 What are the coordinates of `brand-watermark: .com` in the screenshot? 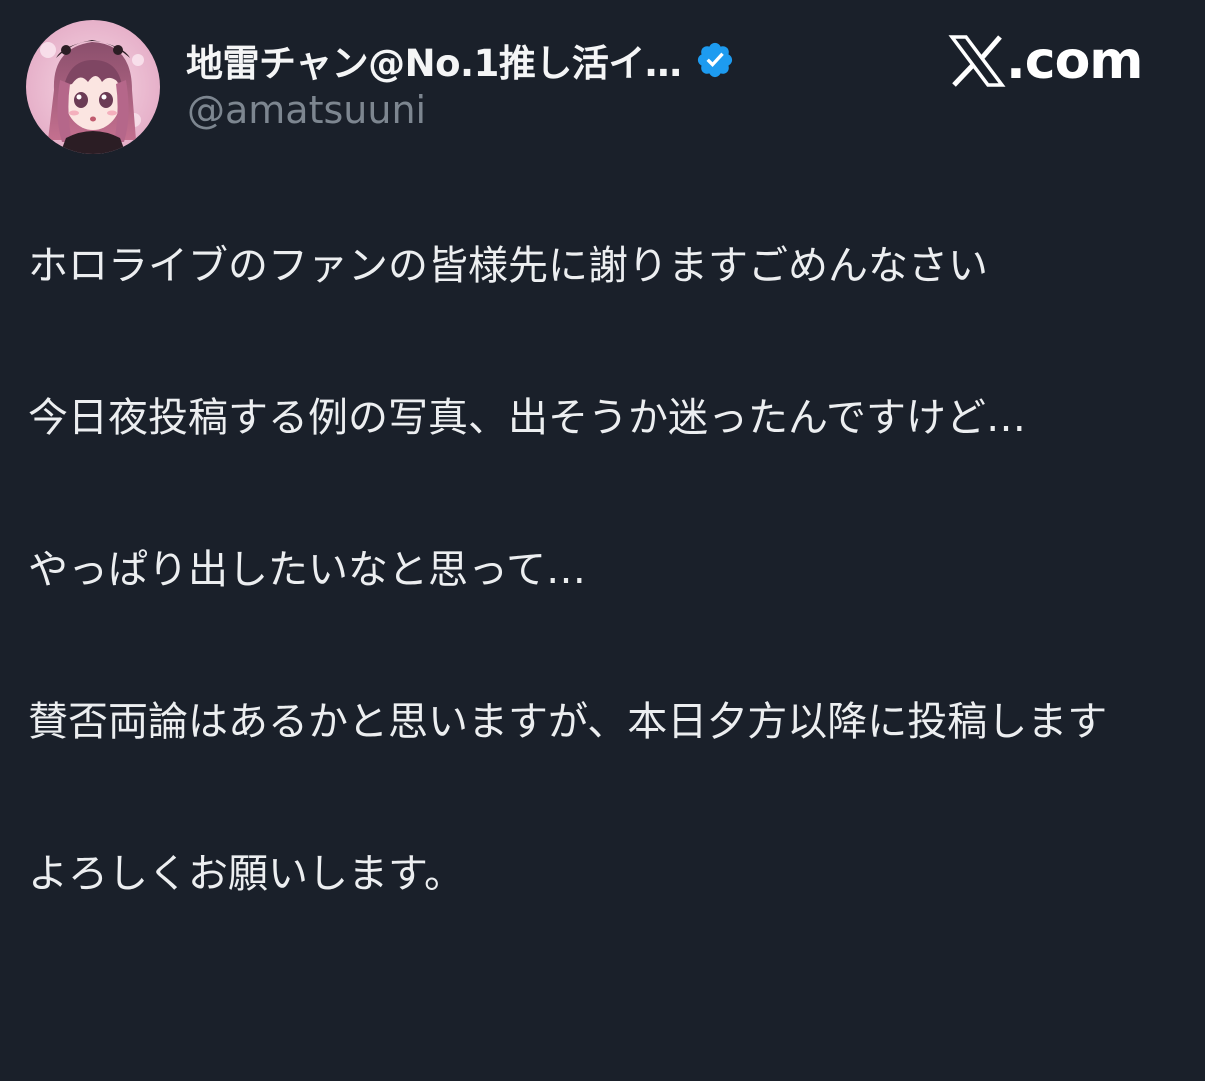 It's located at (1045, 61).